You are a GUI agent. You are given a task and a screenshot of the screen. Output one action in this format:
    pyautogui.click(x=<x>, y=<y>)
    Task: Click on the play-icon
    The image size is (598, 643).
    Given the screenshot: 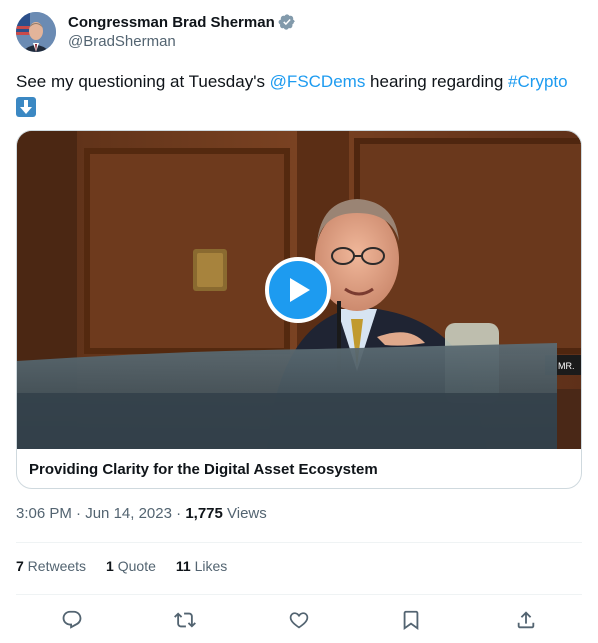 What is the action you would take?
    pyautogui.click(x=300, y=290)
    